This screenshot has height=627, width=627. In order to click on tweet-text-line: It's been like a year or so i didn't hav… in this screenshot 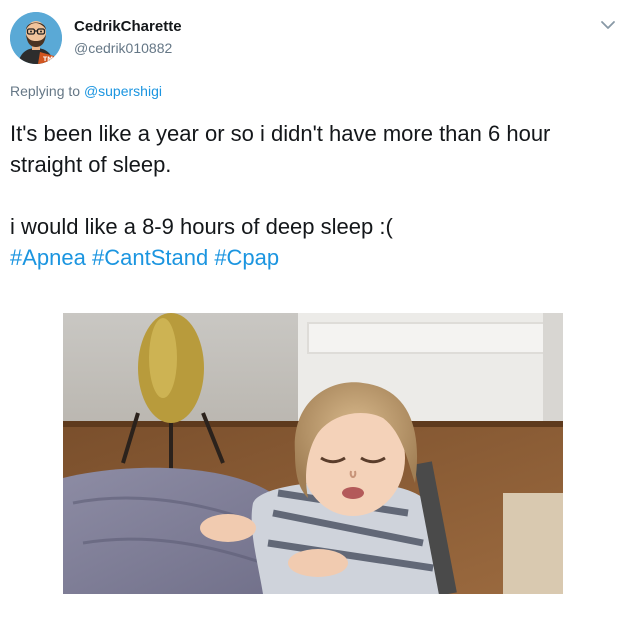, I will do `click(280, 133)`.